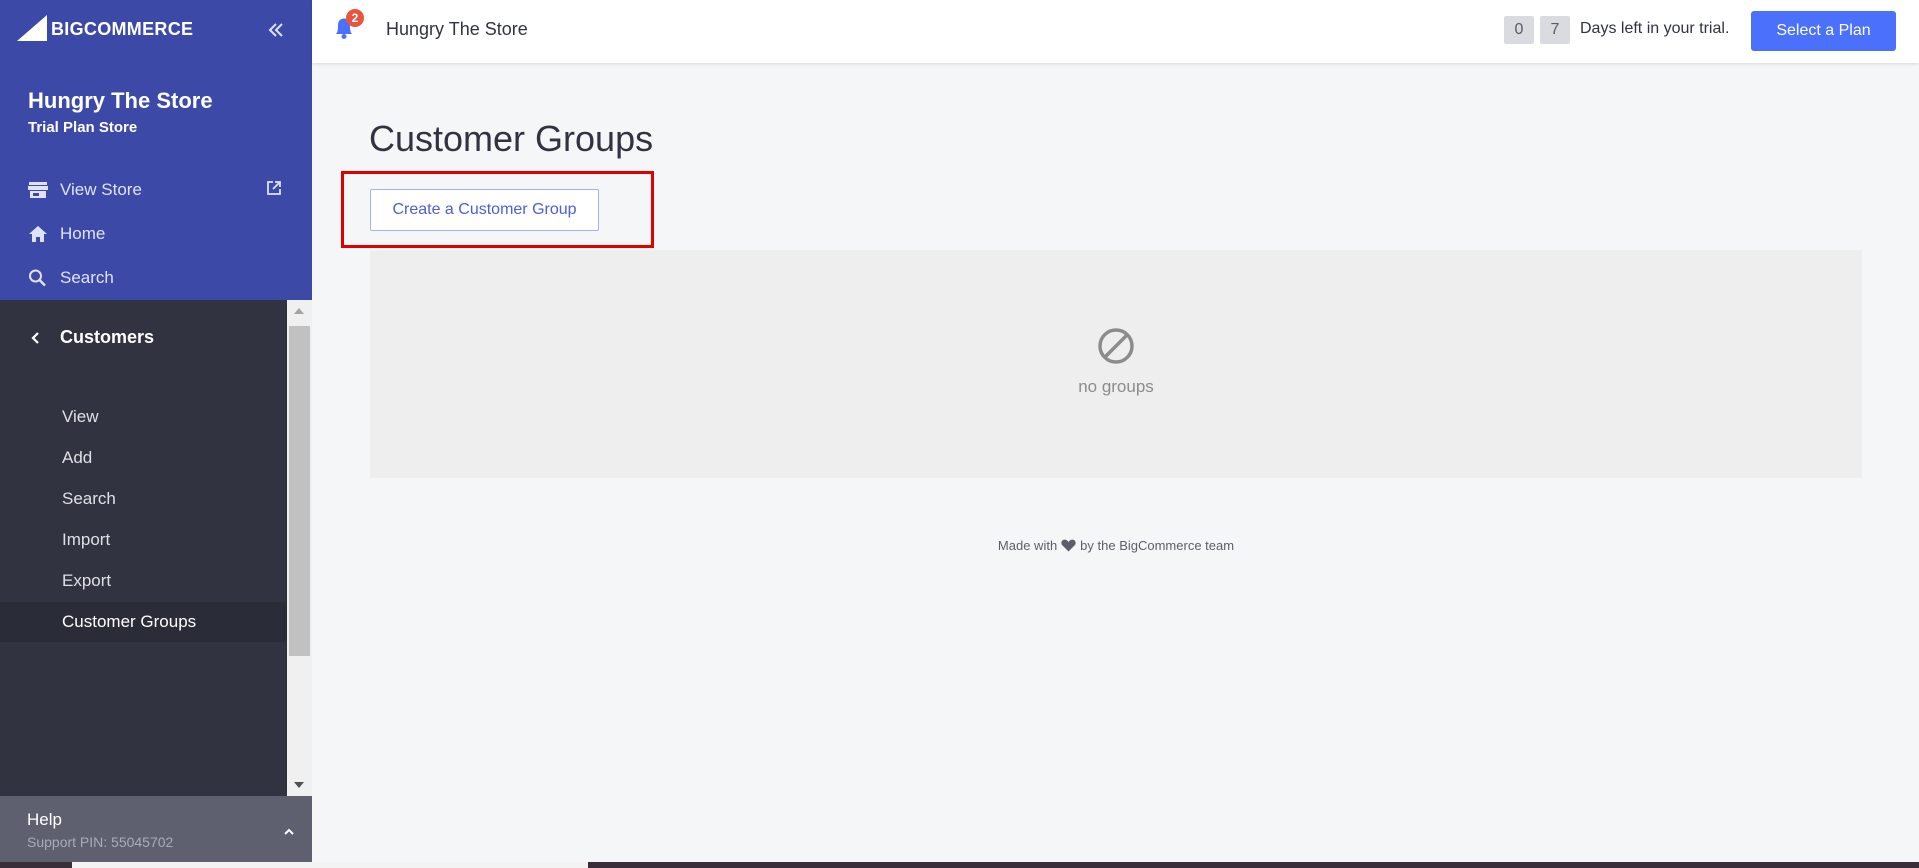 This screenshot has width=1919, height=868. Describe the element at coordinates (330, 865) in the screenshot. I see `taskbar-segment` at that location.